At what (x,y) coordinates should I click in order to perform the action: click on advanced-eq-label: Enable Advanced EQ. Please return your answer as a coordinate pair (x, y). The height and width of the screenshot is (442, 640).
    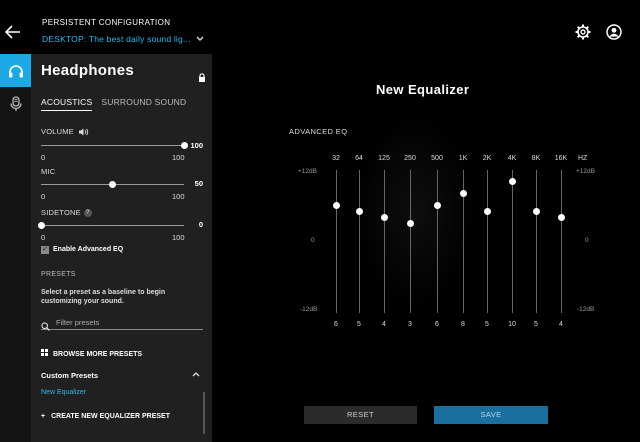
    Looking at the image, I should click on (88, 249).